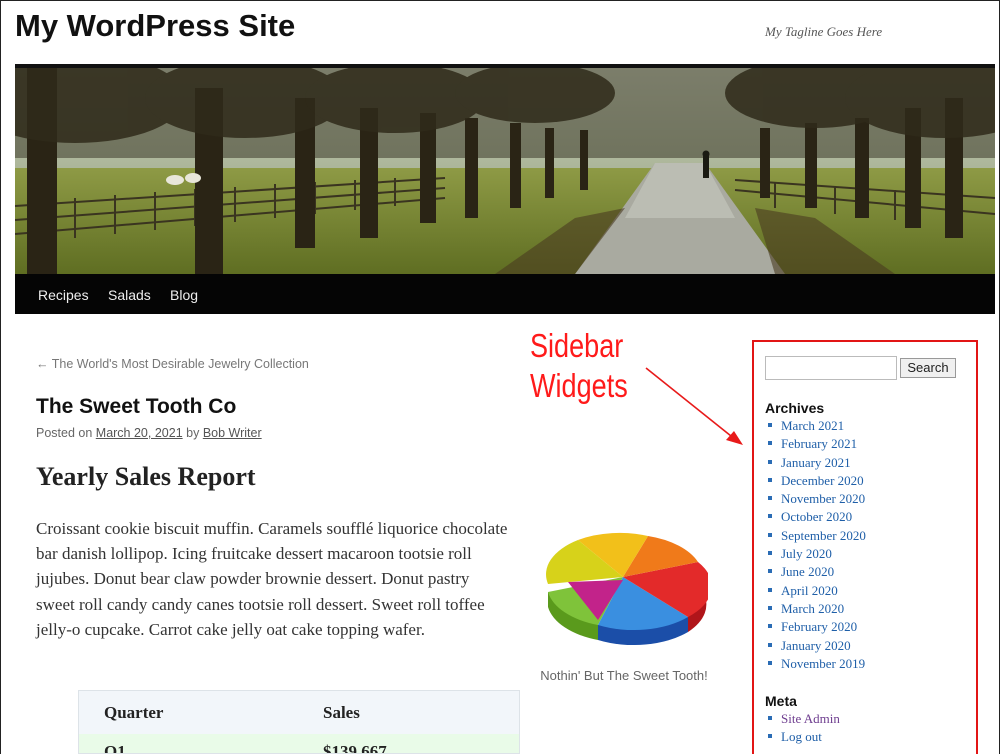  I want to click on post-meta: Posted on March 20, 2021 by Bob Writer, so click(149, 433).